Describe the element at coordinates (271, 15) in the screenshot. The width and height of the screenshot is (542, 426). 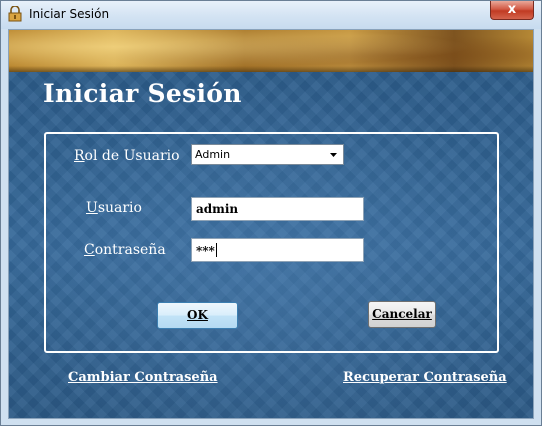
I see `title-bar: Iniciar Sesión x` at that location.